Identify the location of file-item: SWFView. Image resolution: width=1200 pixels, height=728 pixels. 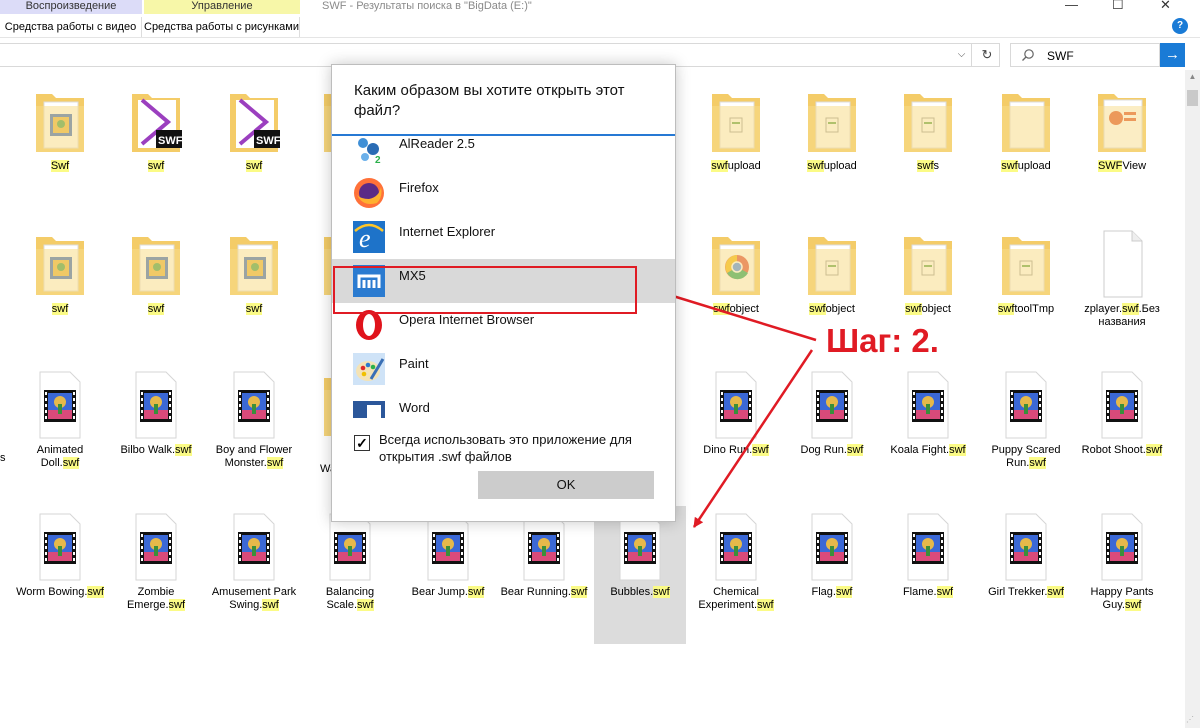
(1122, 128).